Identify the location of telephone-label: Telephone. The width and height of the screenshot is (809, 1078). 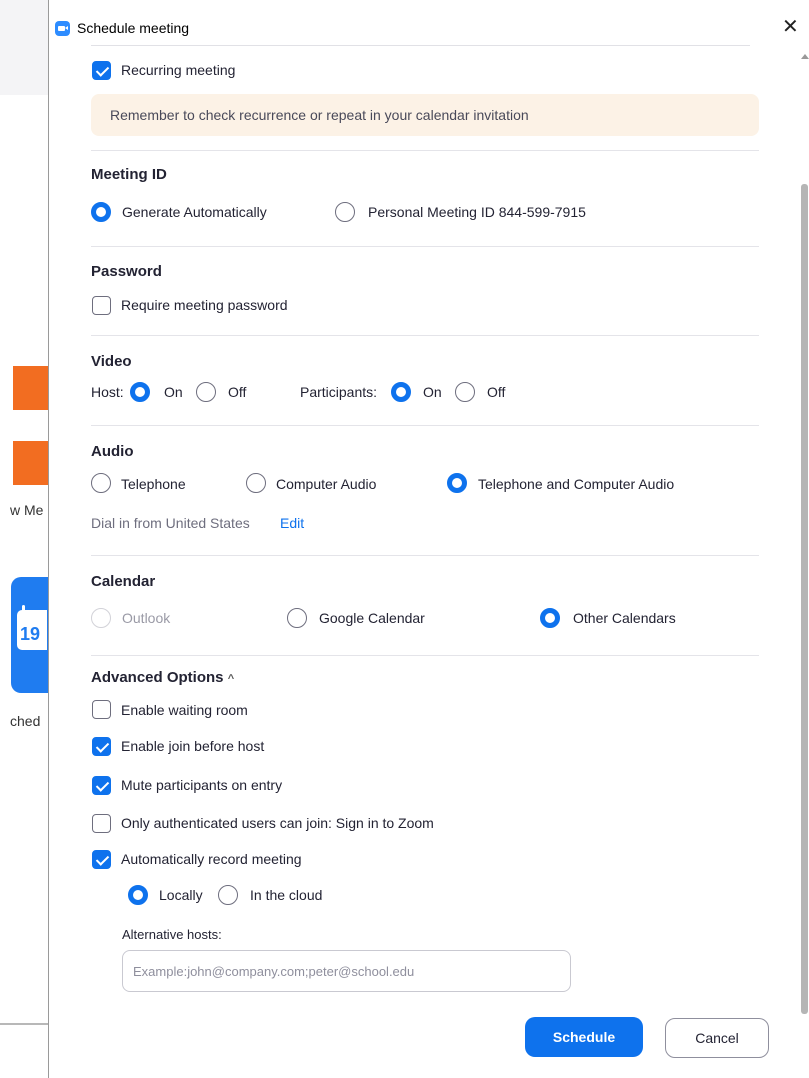
(153, 484).